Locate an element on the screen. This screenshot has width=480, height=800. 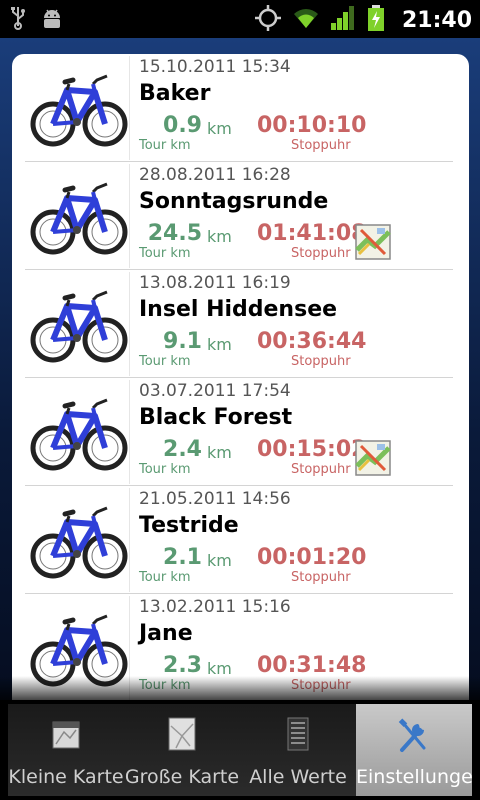
tab-label: Große Karte is located at coordinates (182, 777).